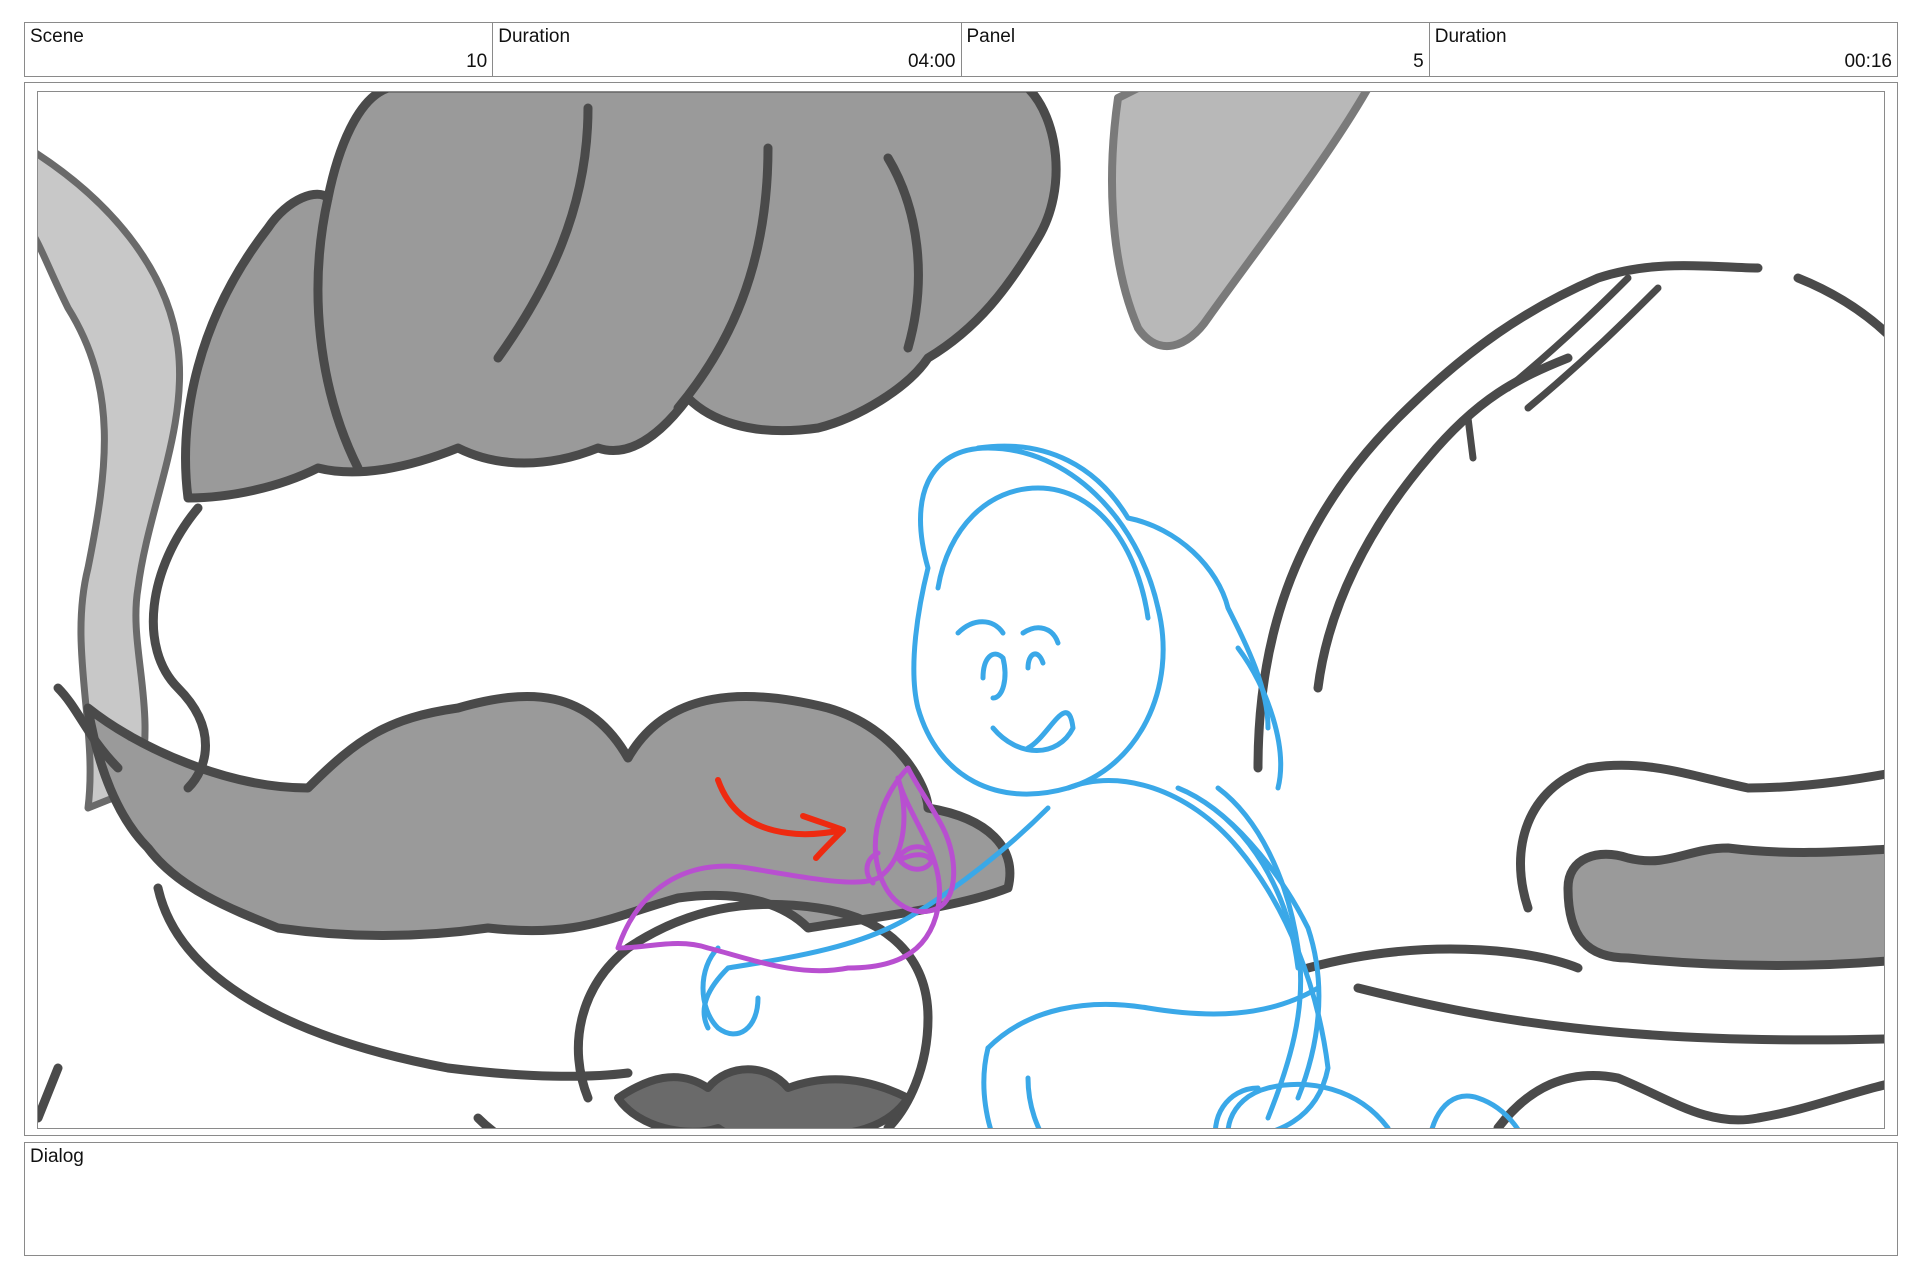 The height and width of the screenshot is (1280, 1920). What do you see at coordinates (1868, 62) in the screenshot?
I see `panel-duration-value: 00:16` at bounding box center [1868, 62].